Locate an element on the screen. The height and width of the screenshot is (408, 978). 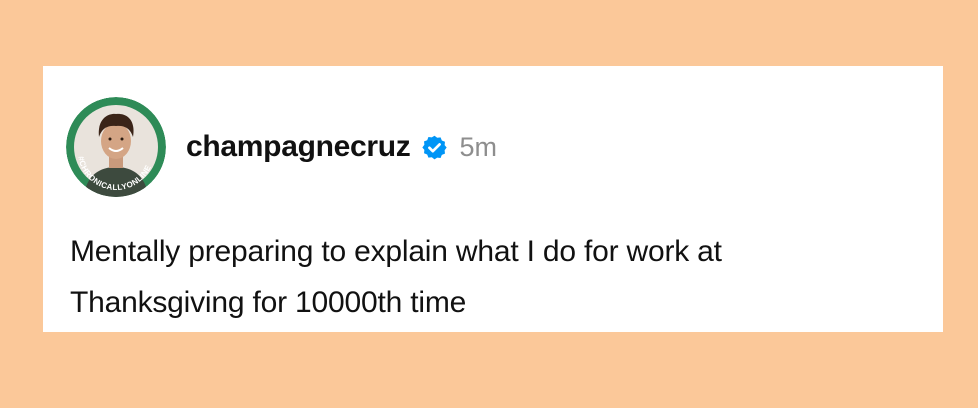
post-header: champagnecruz 5m is located at coordinates (341, 147).